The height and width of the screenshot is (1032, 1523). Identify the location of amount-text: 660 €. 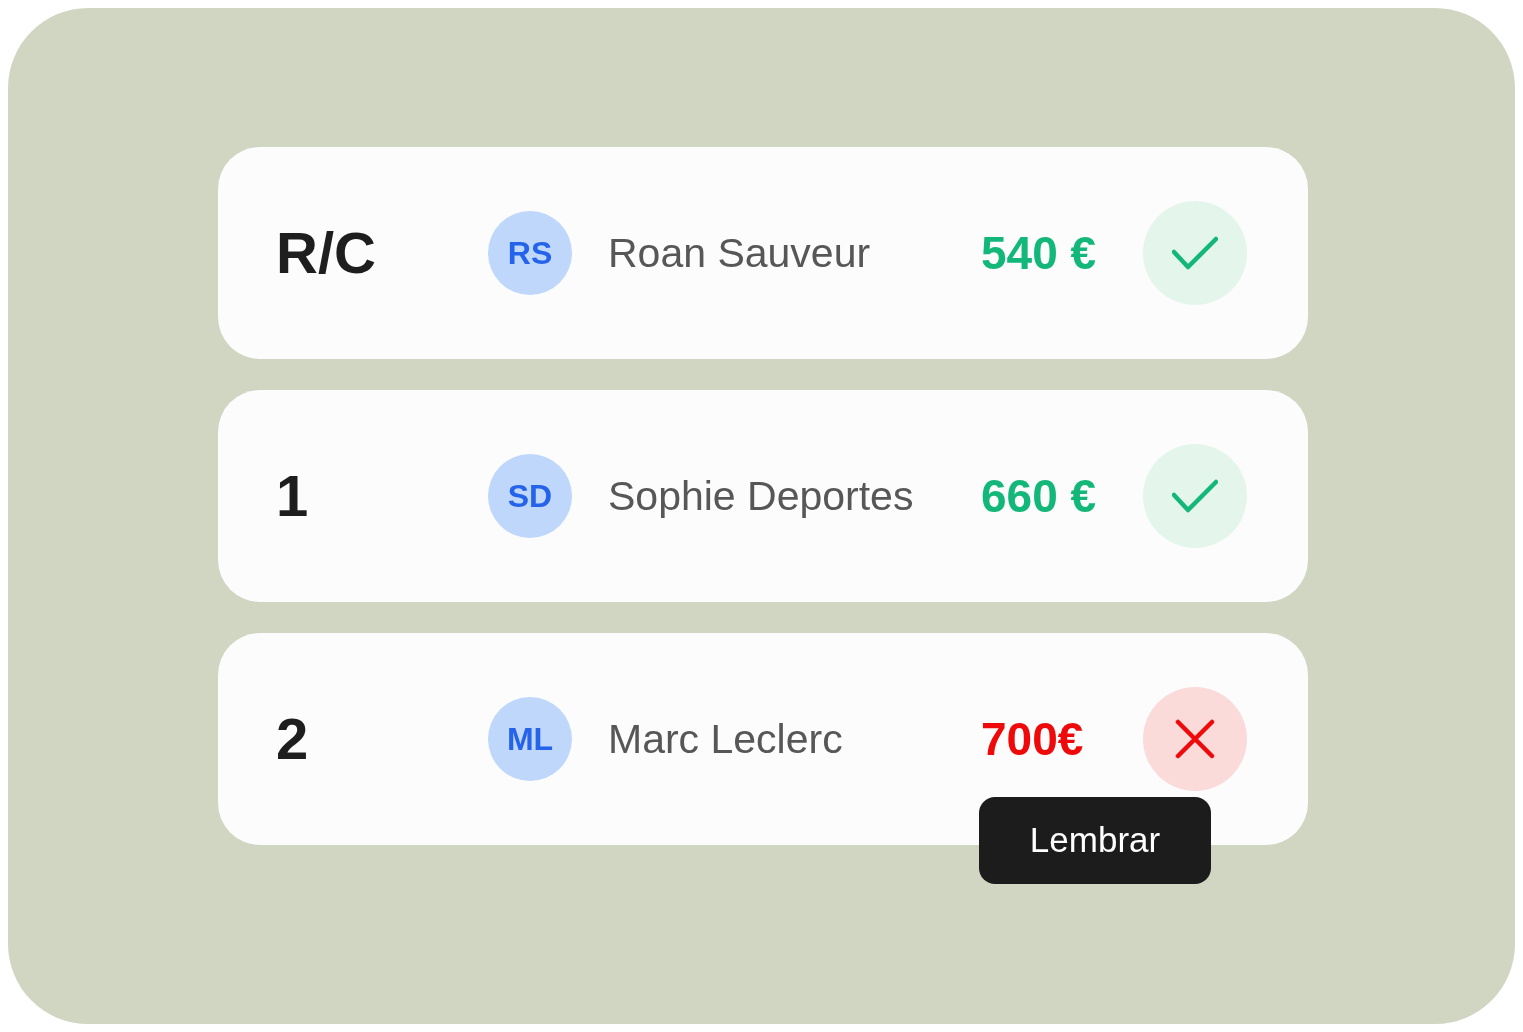
(1039, 496).